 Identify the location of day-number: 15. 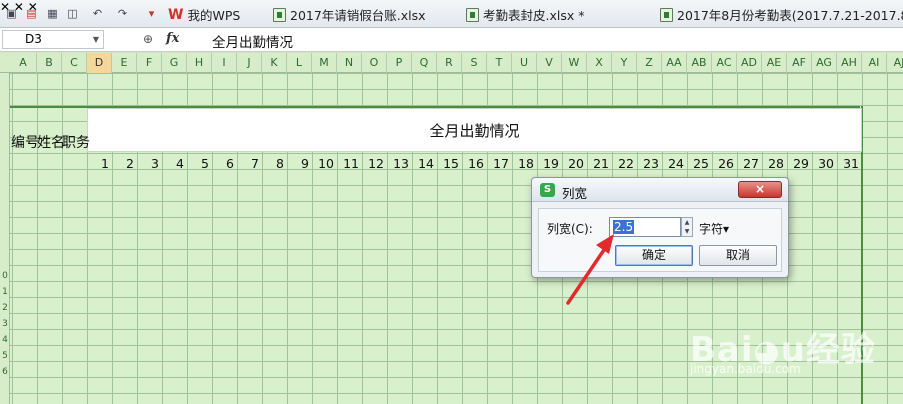
(449, 163).